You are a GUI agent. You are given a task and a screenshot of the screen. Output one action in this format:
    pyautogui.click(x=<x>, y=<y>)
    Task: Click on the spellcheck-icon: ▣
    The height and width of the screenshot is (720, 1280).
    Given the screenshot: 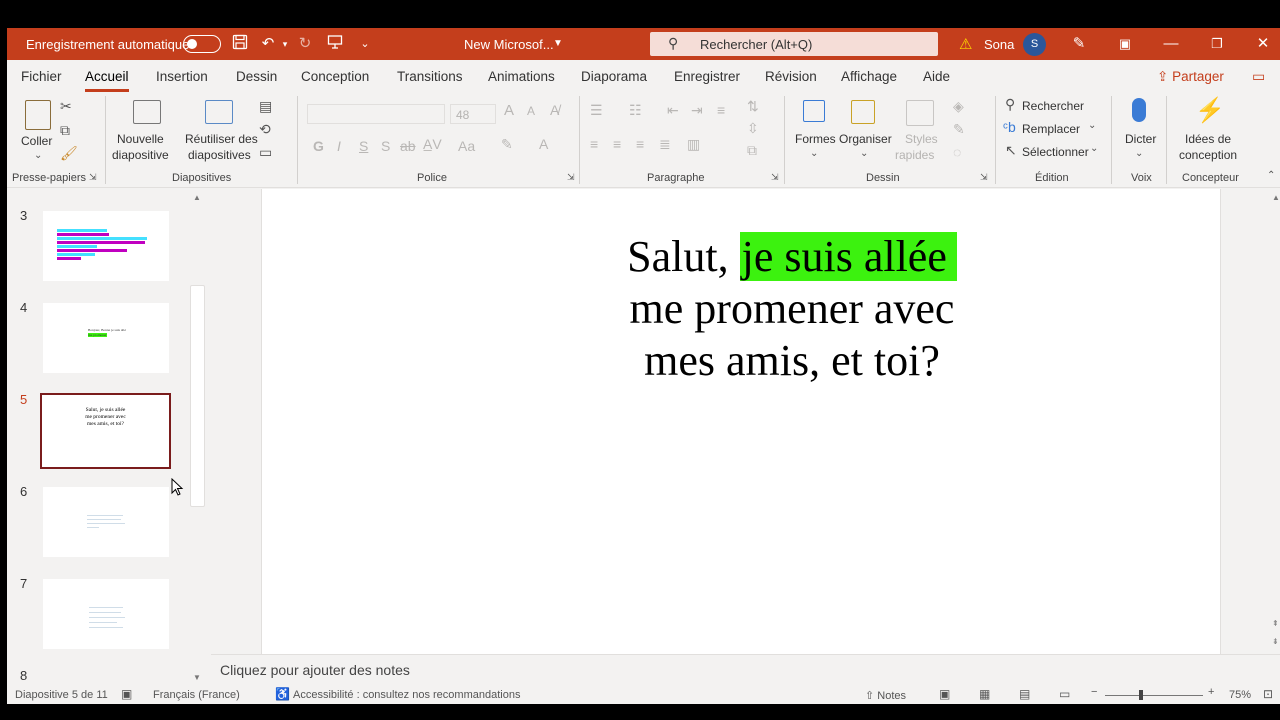 What is the action you would take?
    pyautogui.click(x=126, y=694)
    